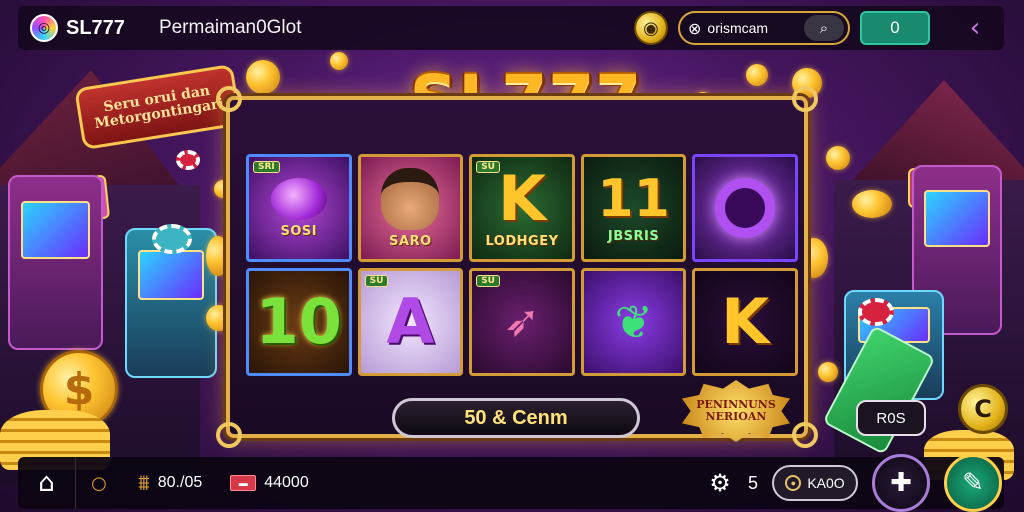  I want to click on arcade-machine, so click(55, 262).